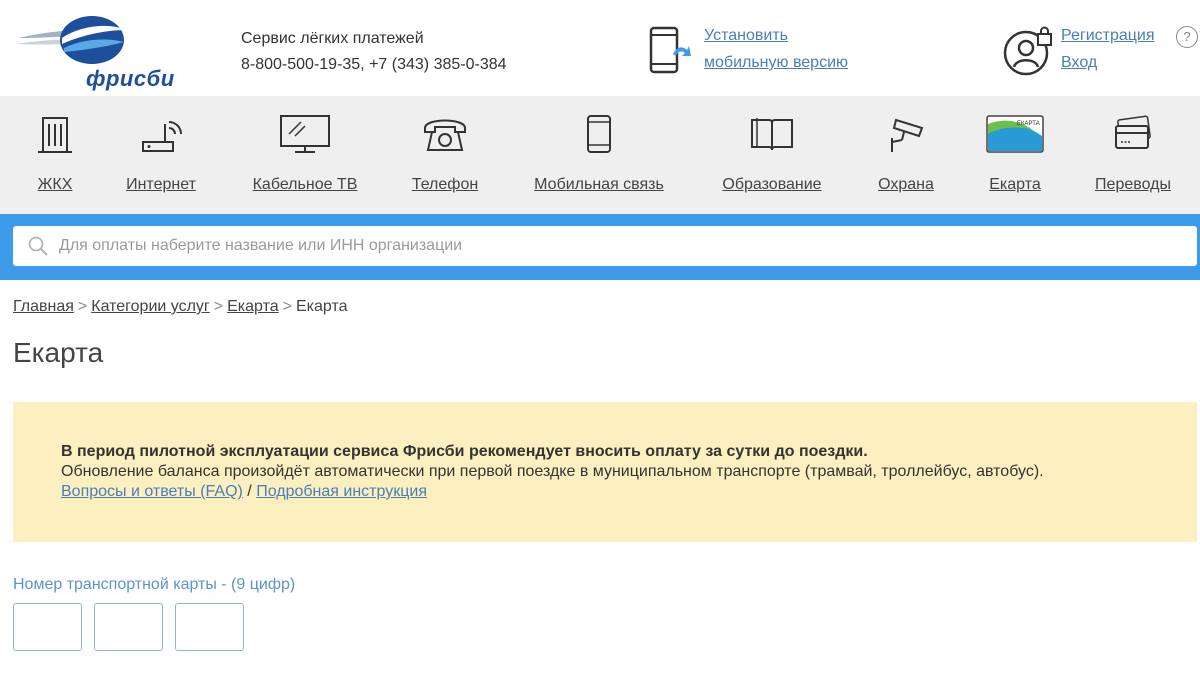 The image size is (1200, 697). I want to click on search-box, so click(605, 246).